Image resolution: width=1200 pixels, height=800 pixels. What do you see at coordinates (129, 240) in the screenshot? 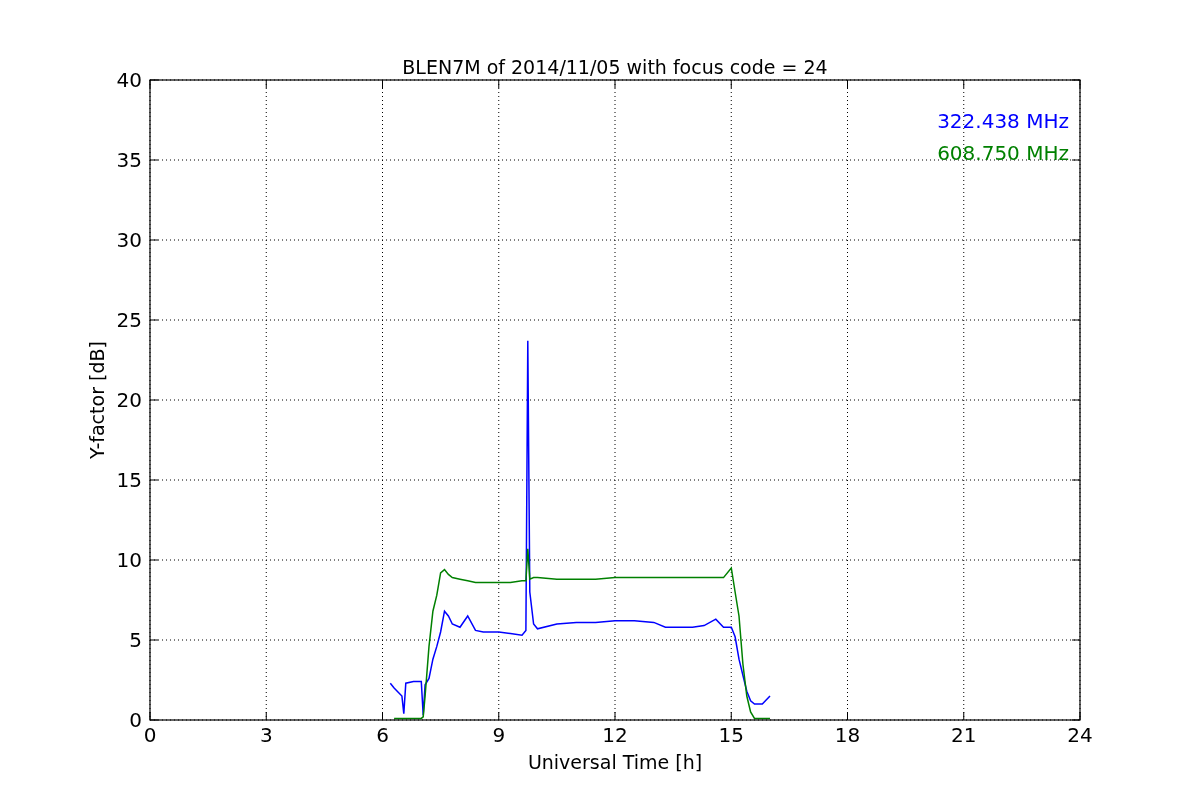
I see `tick-label: 30` at bounding box center [129, 240].